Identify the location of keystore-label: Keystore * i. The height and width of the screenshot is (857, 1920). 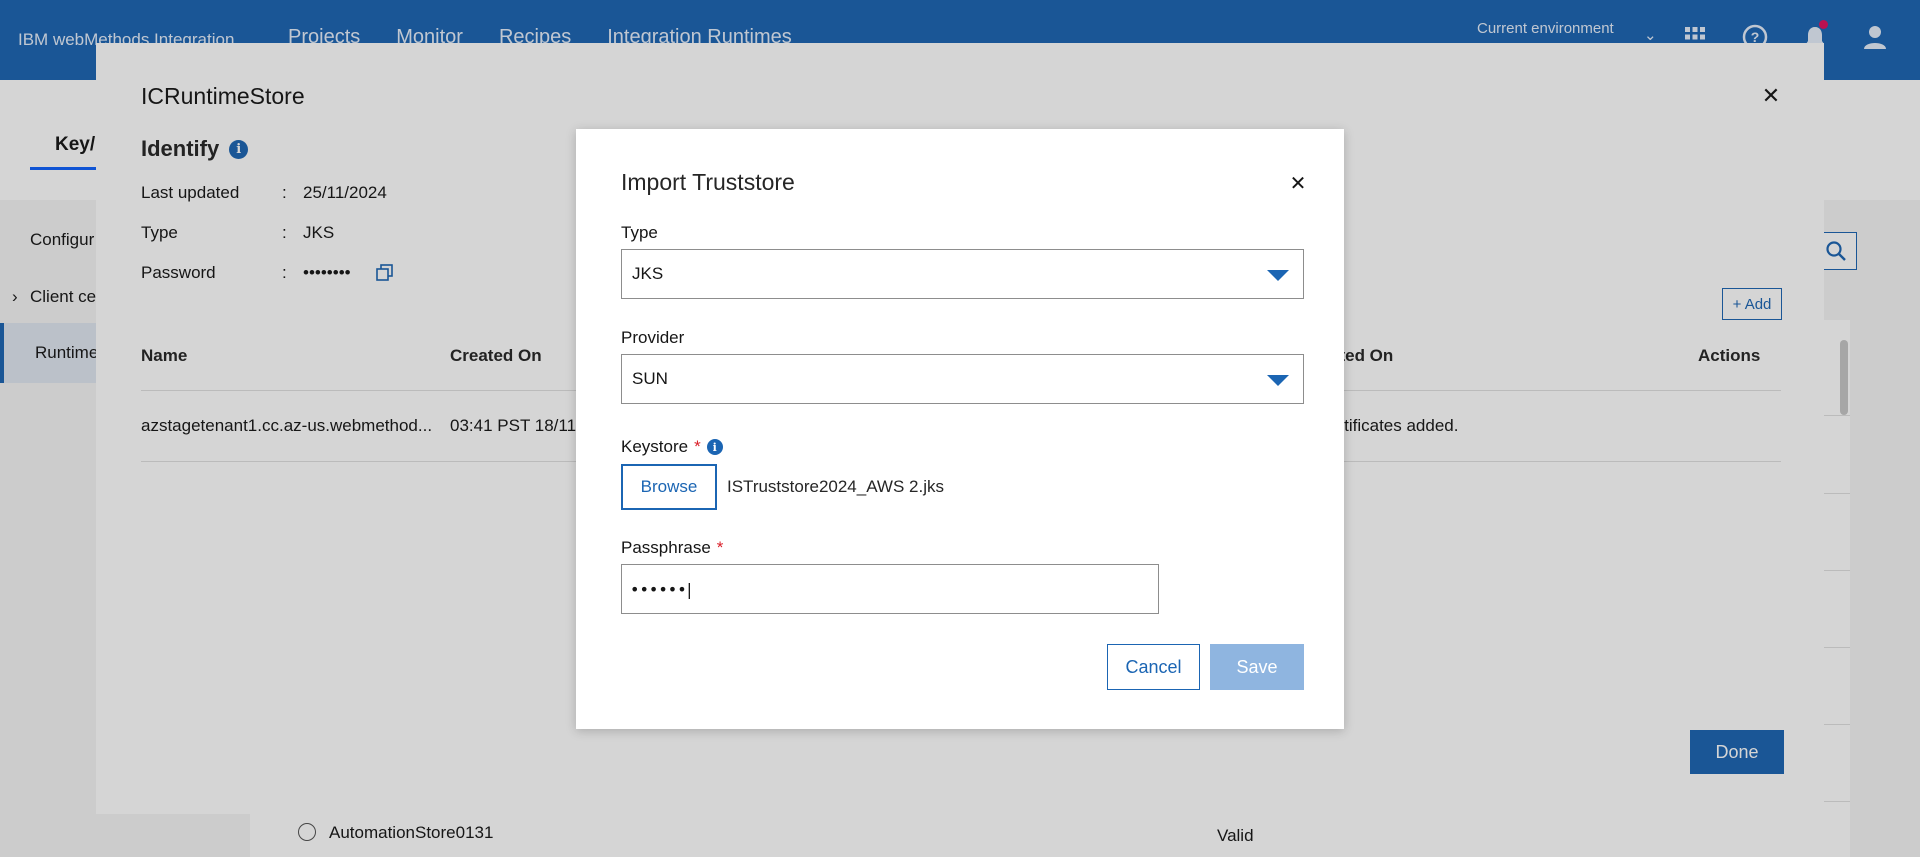
(672, 447).